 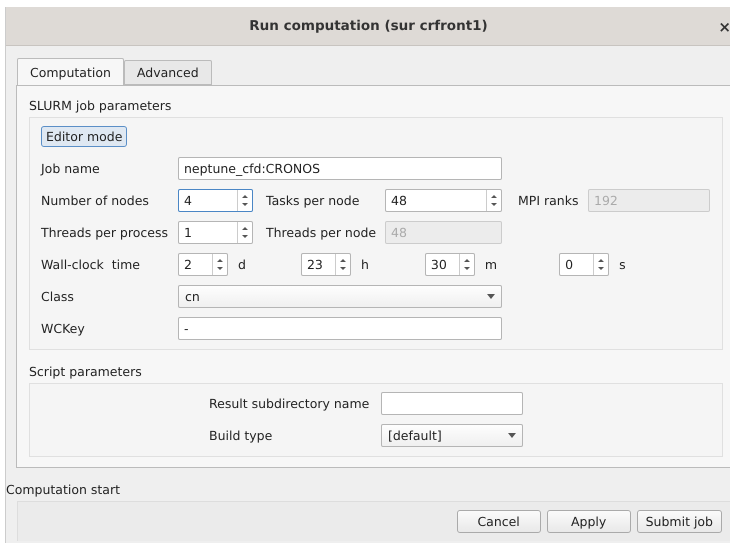 What do you see at coordinates (242, 264) in the screenshot?
I see `unit-label: d` at bounding box center [242, 264].